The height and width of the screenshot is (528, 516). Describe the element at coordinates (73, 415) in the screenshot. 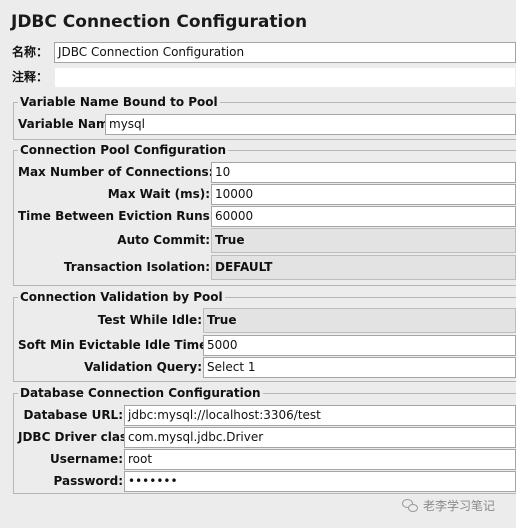

I see `database-url-label: Database URL:` at that location.